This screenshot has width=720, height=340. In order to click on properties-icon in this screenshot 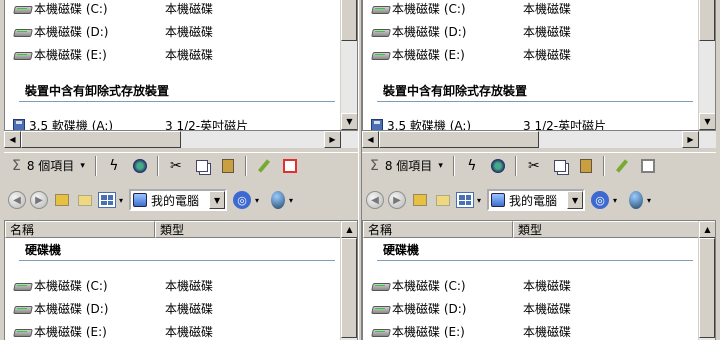, I will do `click(139, 165)`.